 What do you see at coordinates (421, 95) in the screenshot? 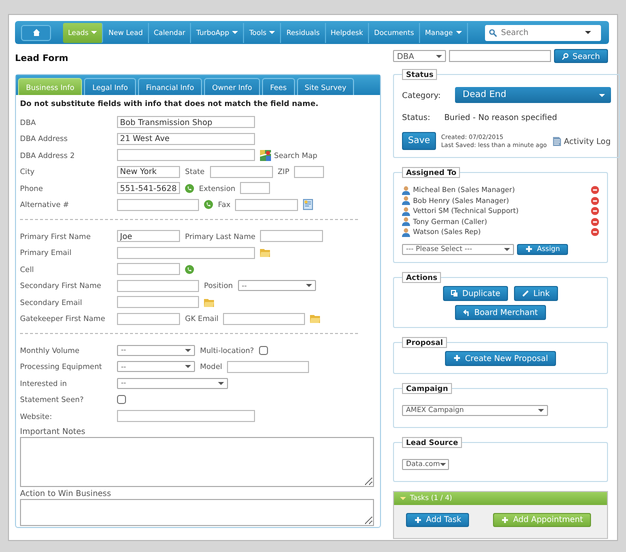
I see `field-label: Category:` at bounding box center [421, 95].